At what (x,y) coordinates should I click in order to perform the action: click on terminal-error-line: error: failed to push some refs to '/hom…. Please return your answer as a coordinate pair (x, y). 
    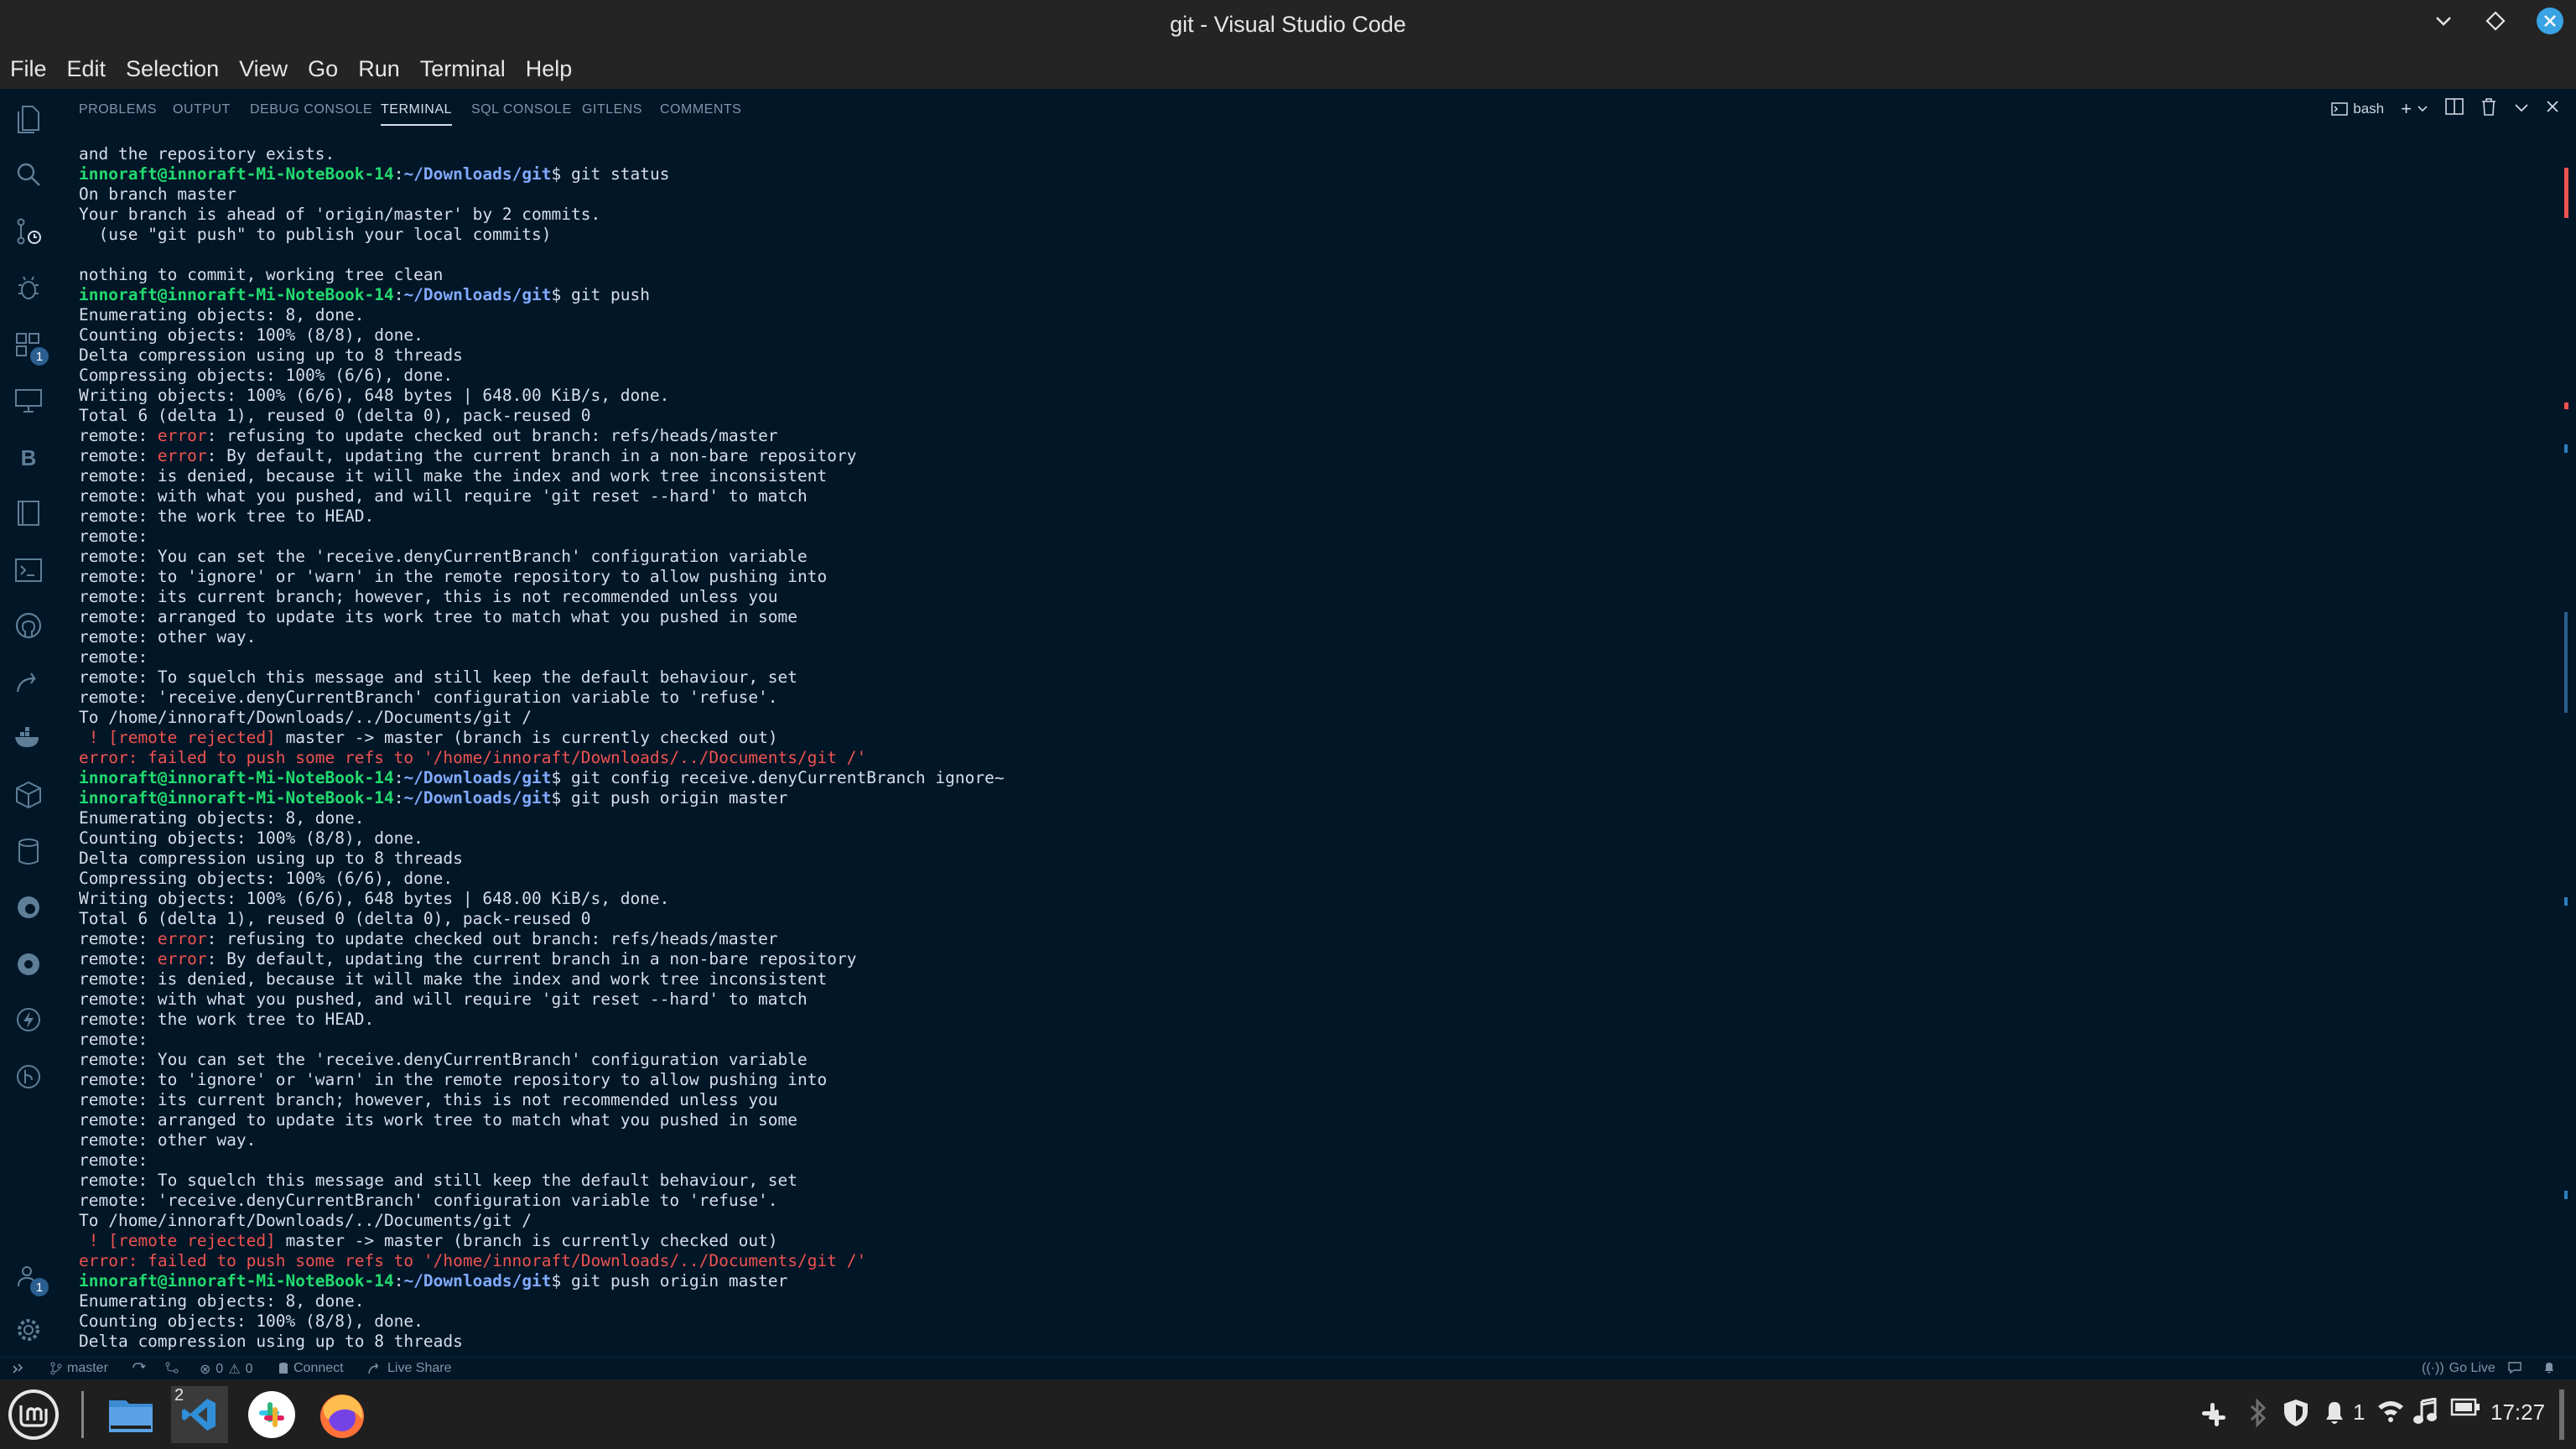
    Looking at the image, I should click on (1311, 1261).